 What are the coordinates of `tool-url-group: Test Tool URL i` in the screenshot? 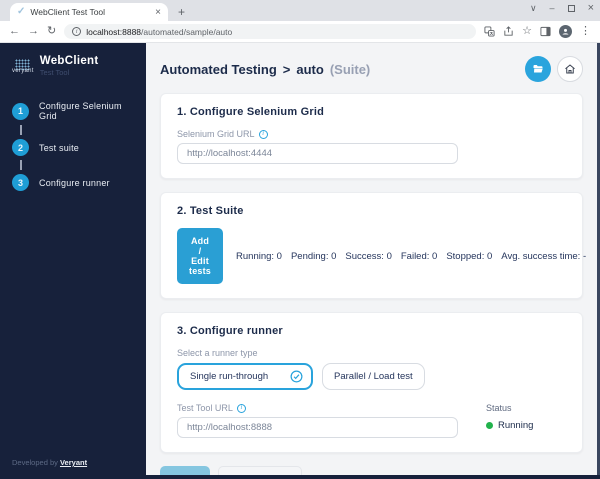 It's located at (317, 415).